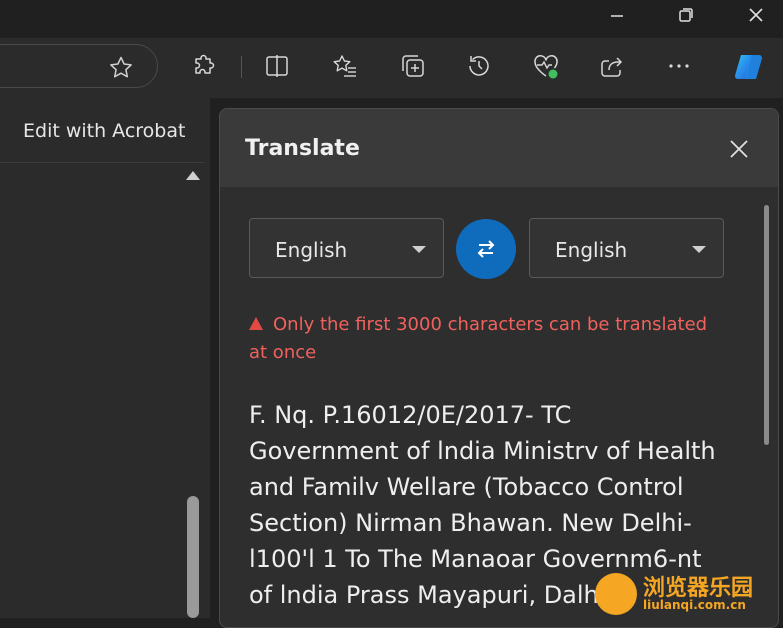 This screenshot has height=628, width=783. Describe the element at coordinates (256, 323) in the screenshot. I see `warning-icon` at that location.